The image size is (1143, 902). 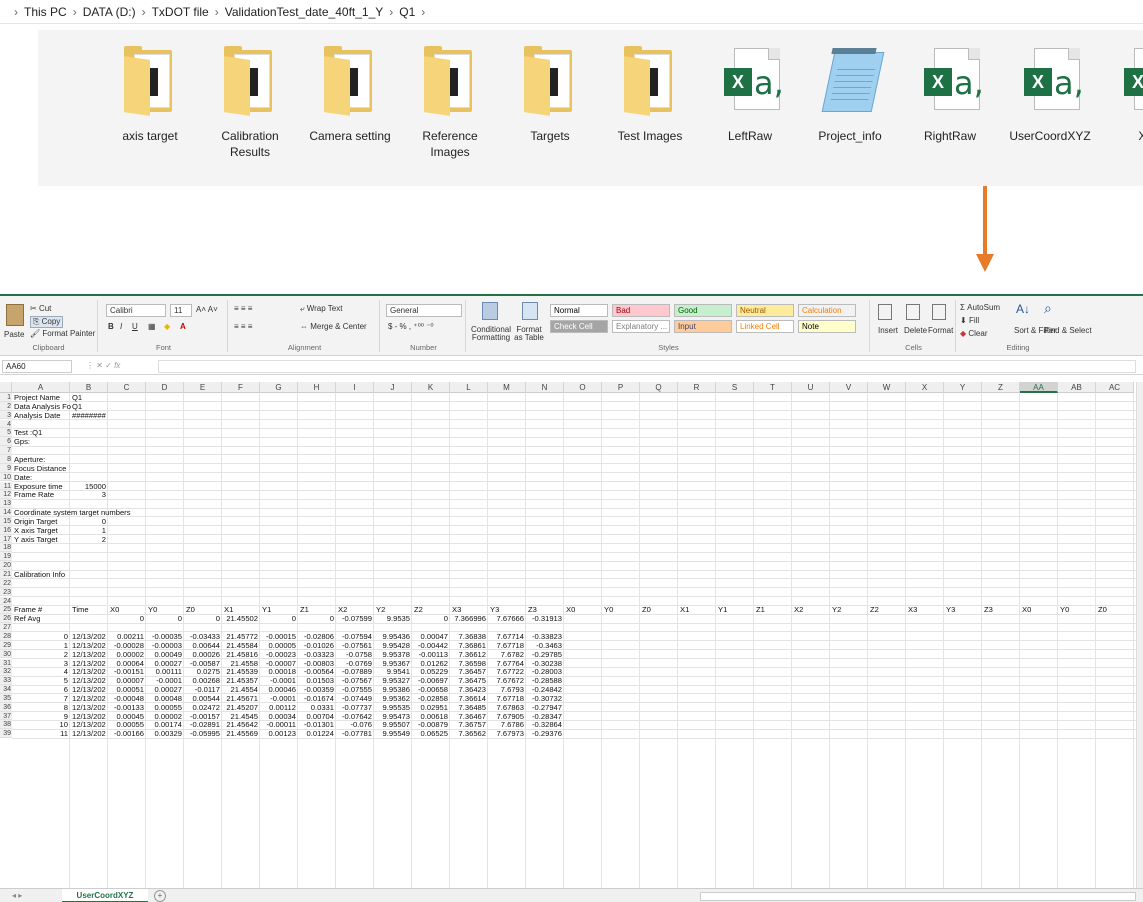 What do you see at coordinates (6, 734) in the screenshot?
I see `row-header: 39` at bounding box center [6, 734].